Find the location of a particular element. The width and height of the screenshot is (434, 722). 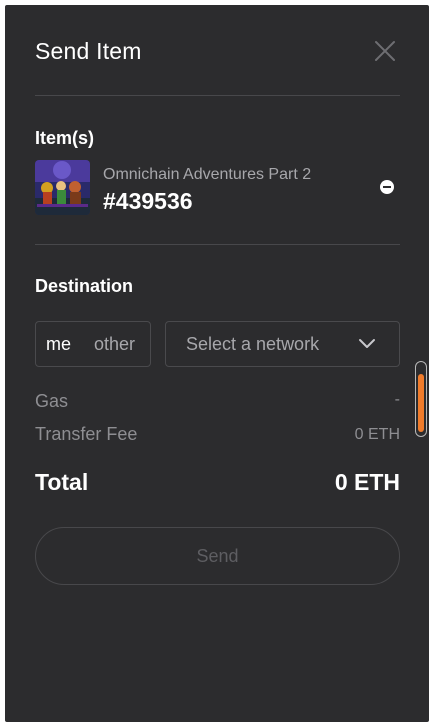

toggle-option-me: me is located at coordinates (58, 344).